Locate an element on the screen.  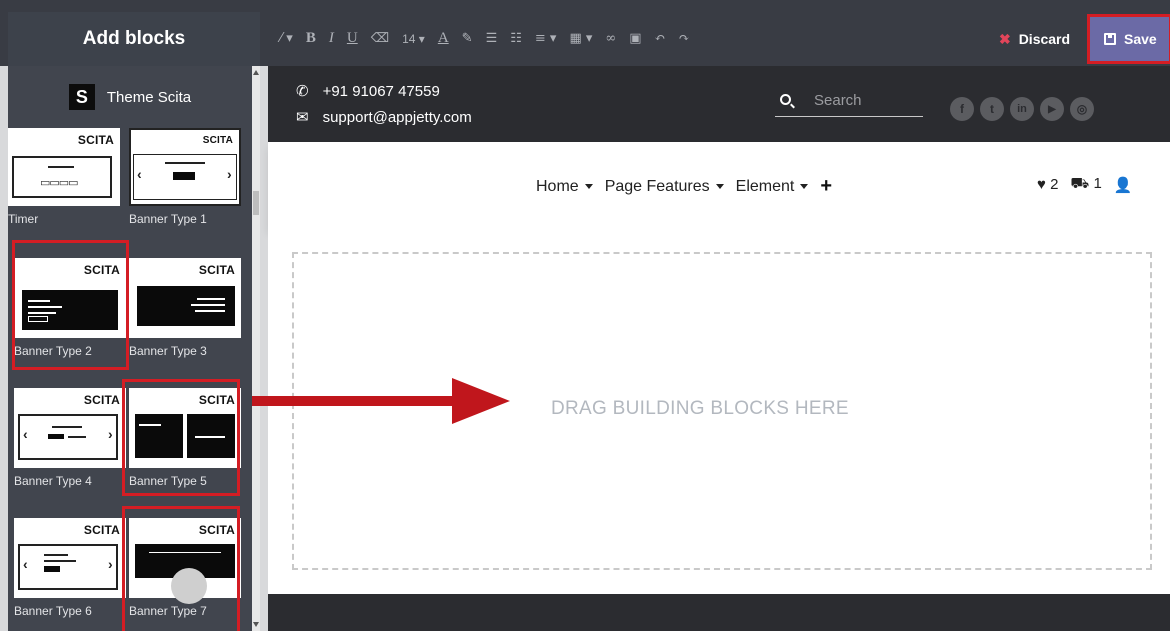
block-banner-type-1: SCITA ‹ › Banner Type 1 is located at coordinates (185, 177).